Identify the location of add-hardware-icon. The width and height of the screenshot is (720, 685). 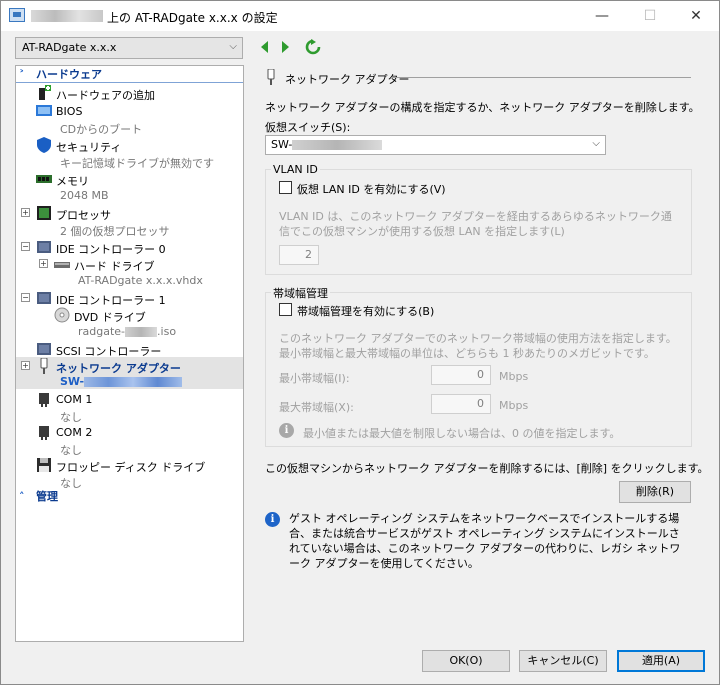
(45, 92).